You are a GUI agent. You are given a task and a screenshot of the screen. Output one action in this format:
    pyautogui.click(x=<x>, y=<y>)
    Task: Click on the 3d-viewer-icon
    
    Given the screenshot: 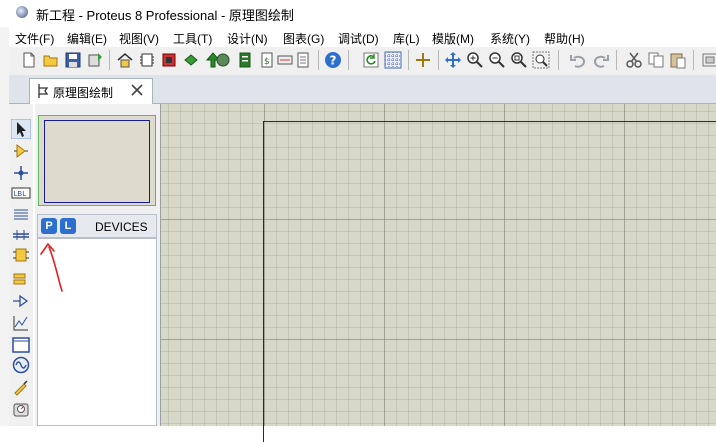 What is the action you would take?
    pyautogui.click(x=191, y=60)
    